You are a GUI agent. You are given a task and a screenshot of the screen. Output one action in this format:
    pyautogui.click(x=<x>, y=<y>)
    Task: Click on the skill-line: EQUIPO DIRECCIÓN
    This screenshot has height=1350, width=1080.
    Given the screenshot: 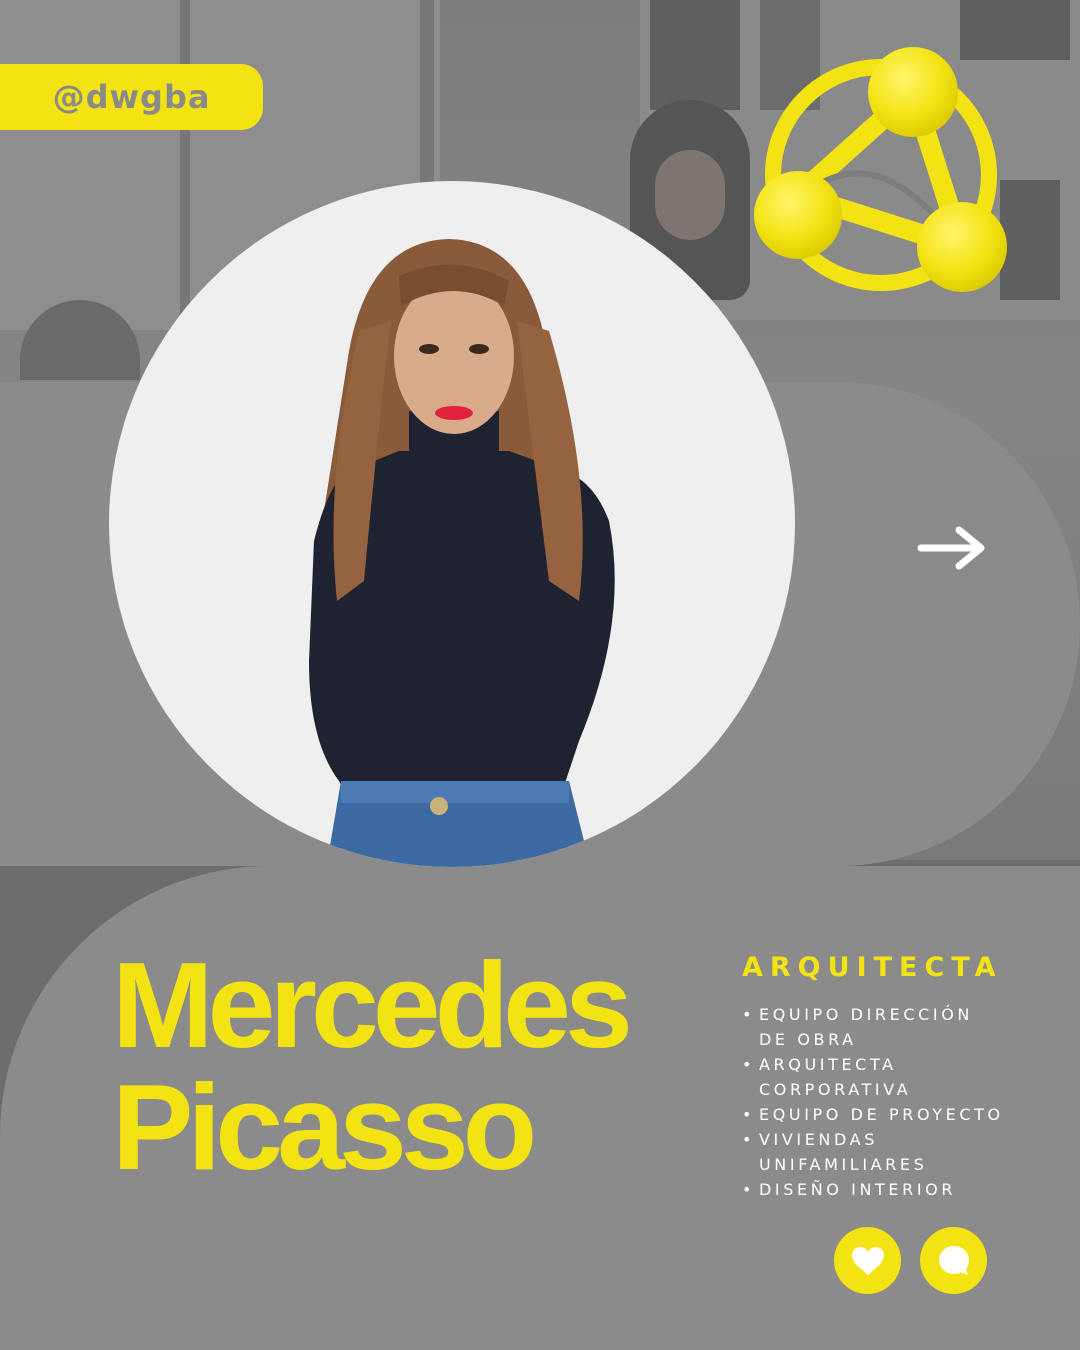 What is the action you would take?
    pyautogui.click(x=866, y=1014)
    